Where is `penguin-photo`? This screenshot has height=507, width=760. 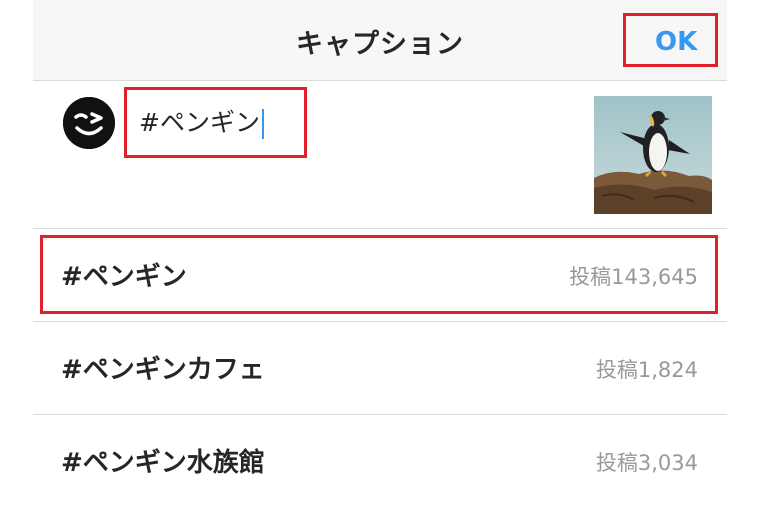 penguin-photo is located at coordinates (653, 155).